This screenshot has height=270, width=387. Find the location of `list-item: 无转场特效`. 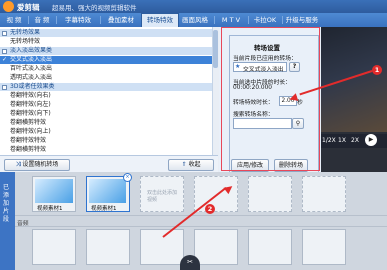

list-item: 无转场特效 is located at coordinates (108, 42).